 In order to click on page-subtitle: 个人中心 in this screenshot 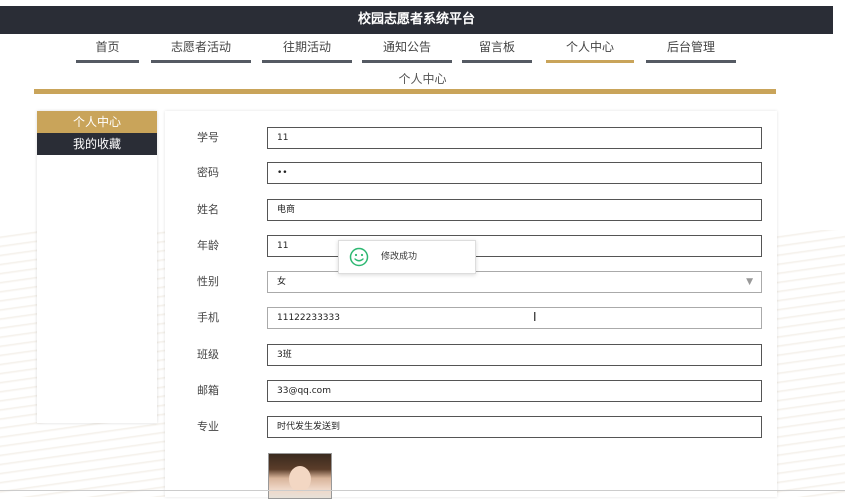, I will do `click(422, 79)`.